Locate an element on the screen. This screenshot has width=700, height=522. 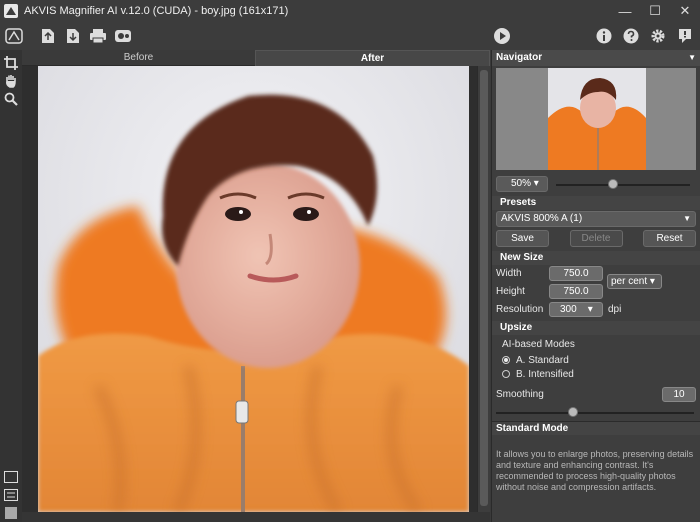
mode-b-option: B. Intensified is located at coordinates (596, 374).